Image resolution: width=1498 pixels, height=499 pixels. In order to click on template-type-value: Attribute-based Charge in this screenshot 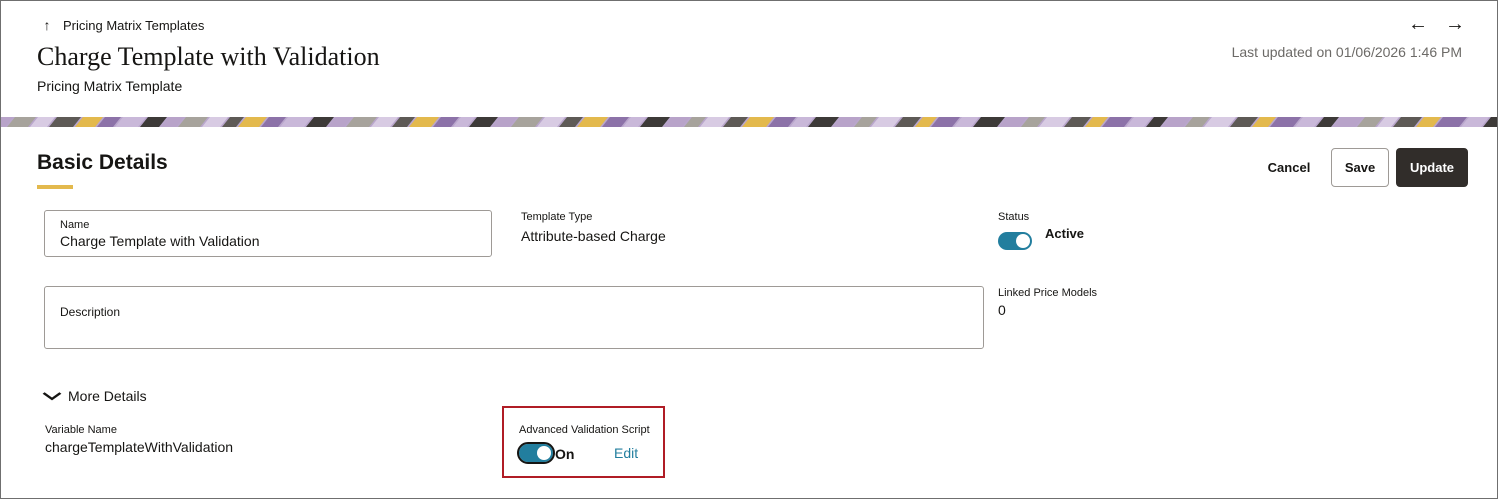, I will do `click(593, 236)`.